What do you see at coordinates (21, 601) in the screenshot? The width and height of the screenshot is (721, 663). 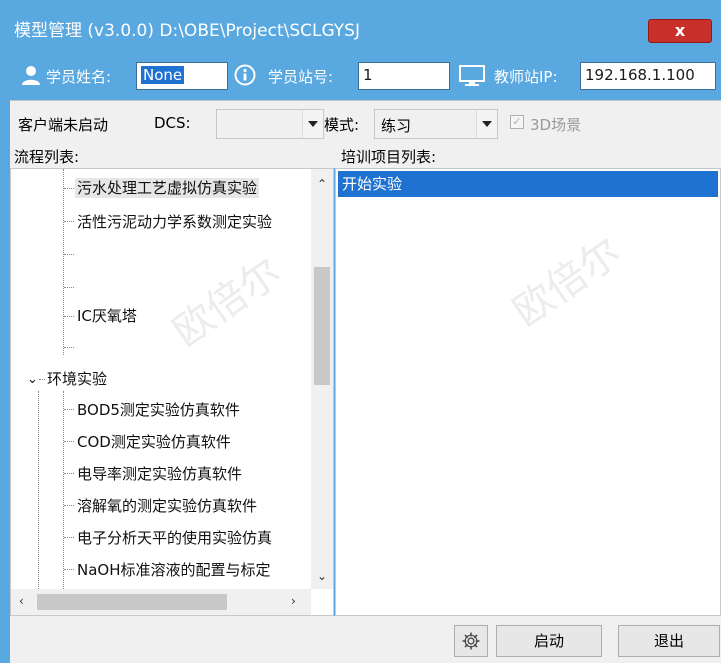 I see `scroll-left-icon: ‹` at bounding box center [21, 601].